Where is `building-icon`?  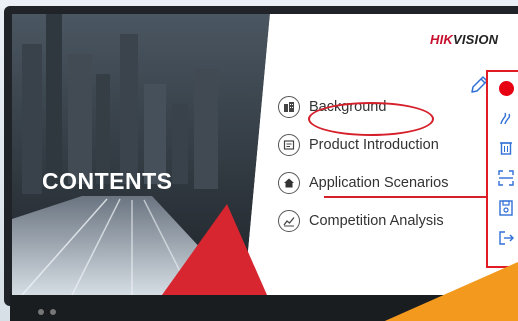
building-icon is located at coordinates (289, 107).